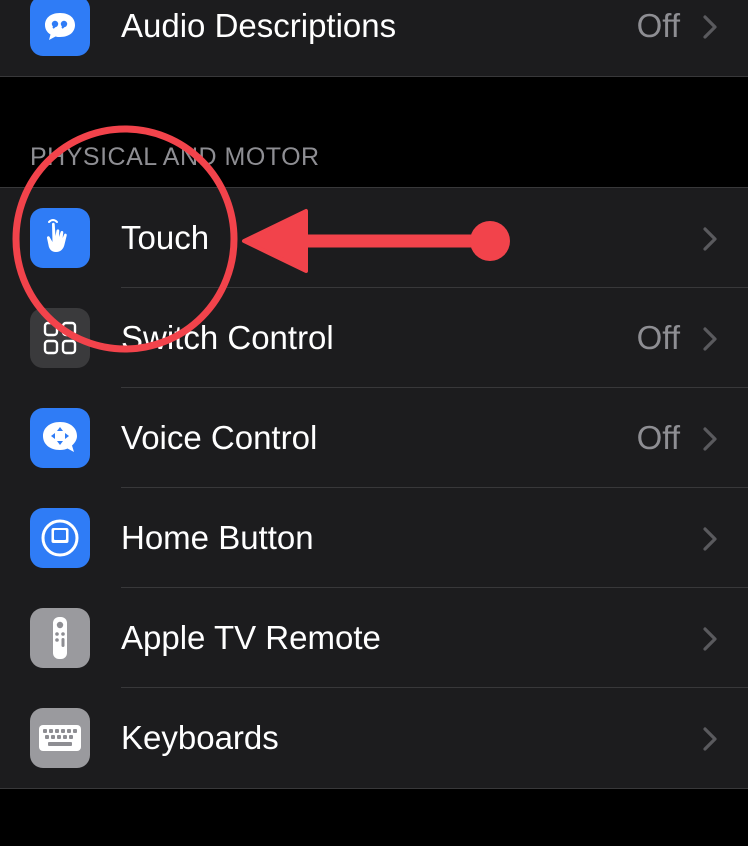  Describe the element at coordinates (658, 25) in the screenshot. I see `audio-descriptions-value: Off` at that location.